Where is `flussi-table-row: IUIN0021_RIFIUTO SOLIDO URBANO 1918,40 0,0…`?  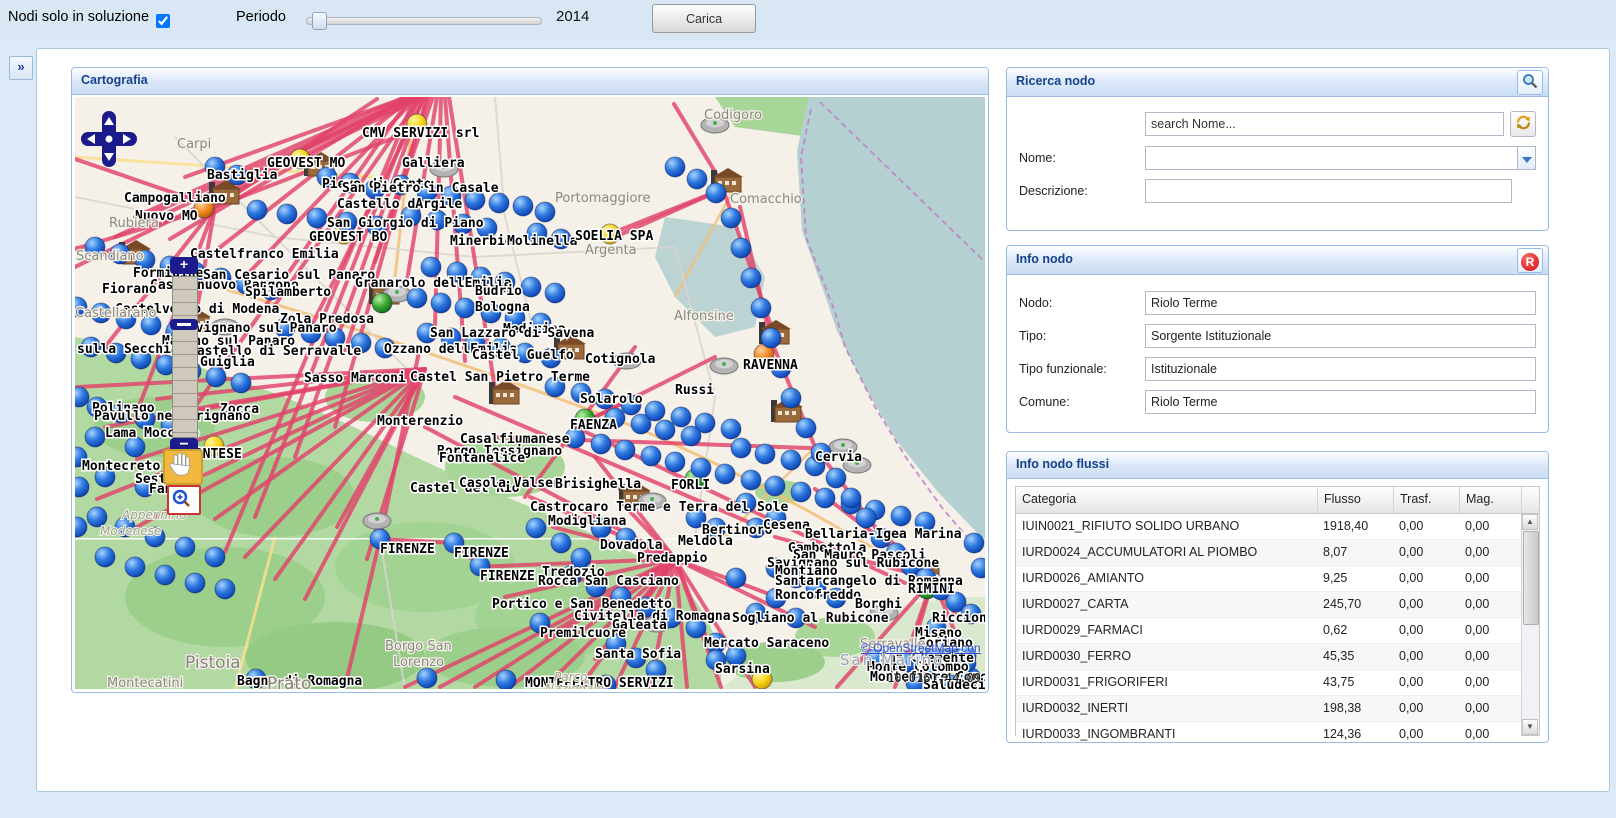
flussi-table-row: IUIN0021_RIFIUTO SOLIDO URBANO 1918,40 0,0… is located at coordinates (1268, 527).